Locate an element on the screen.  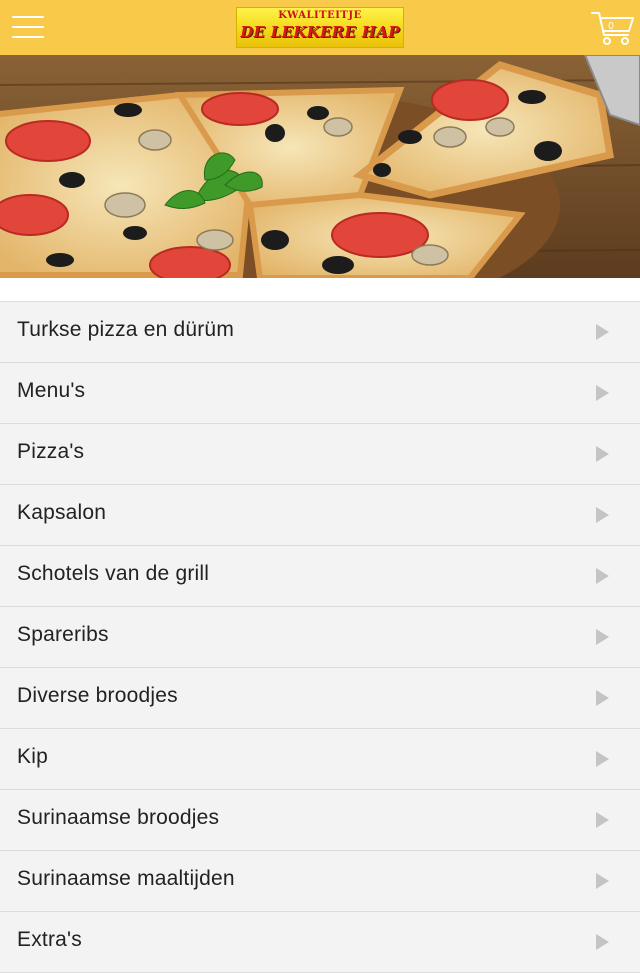
logo-line-2: DE LEKKERE HAP is located at coordinates (320, 32).